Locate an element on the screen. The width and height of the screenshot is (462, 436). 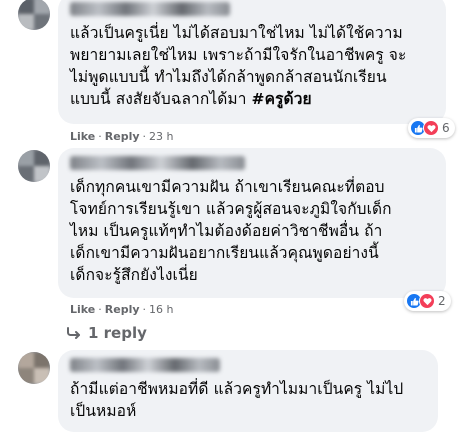
reaction-count: 2 is located at coordinates (442, 301).